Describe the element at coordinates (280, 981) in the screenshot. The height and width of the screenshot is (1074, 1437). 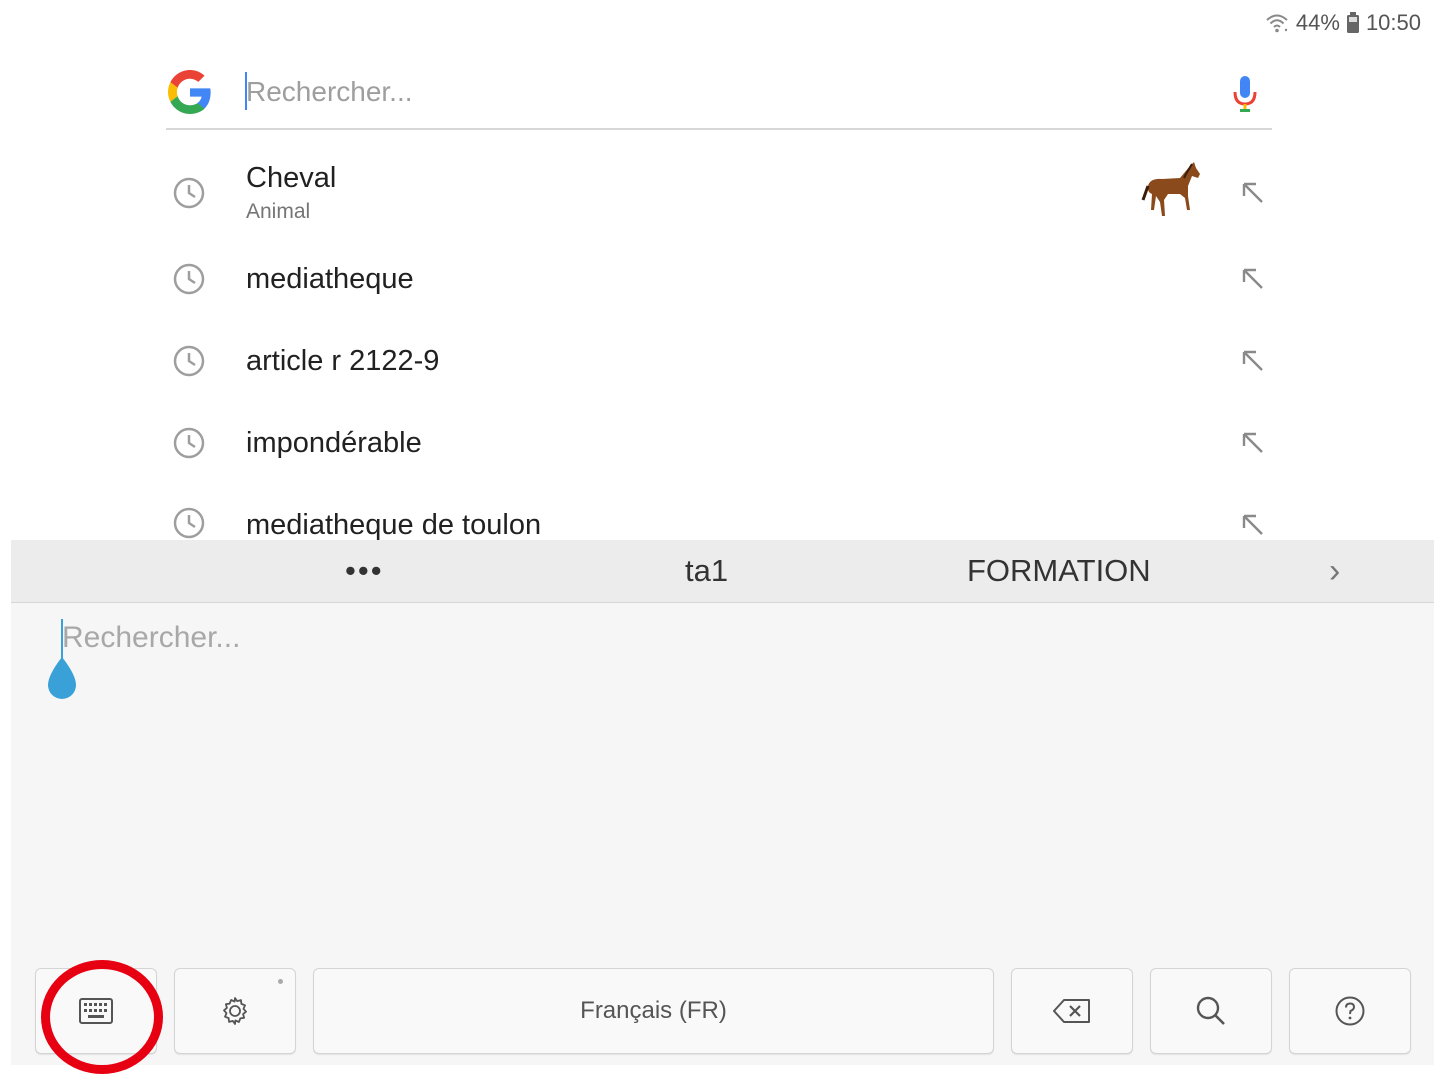
I see `notification-dot` at that location.